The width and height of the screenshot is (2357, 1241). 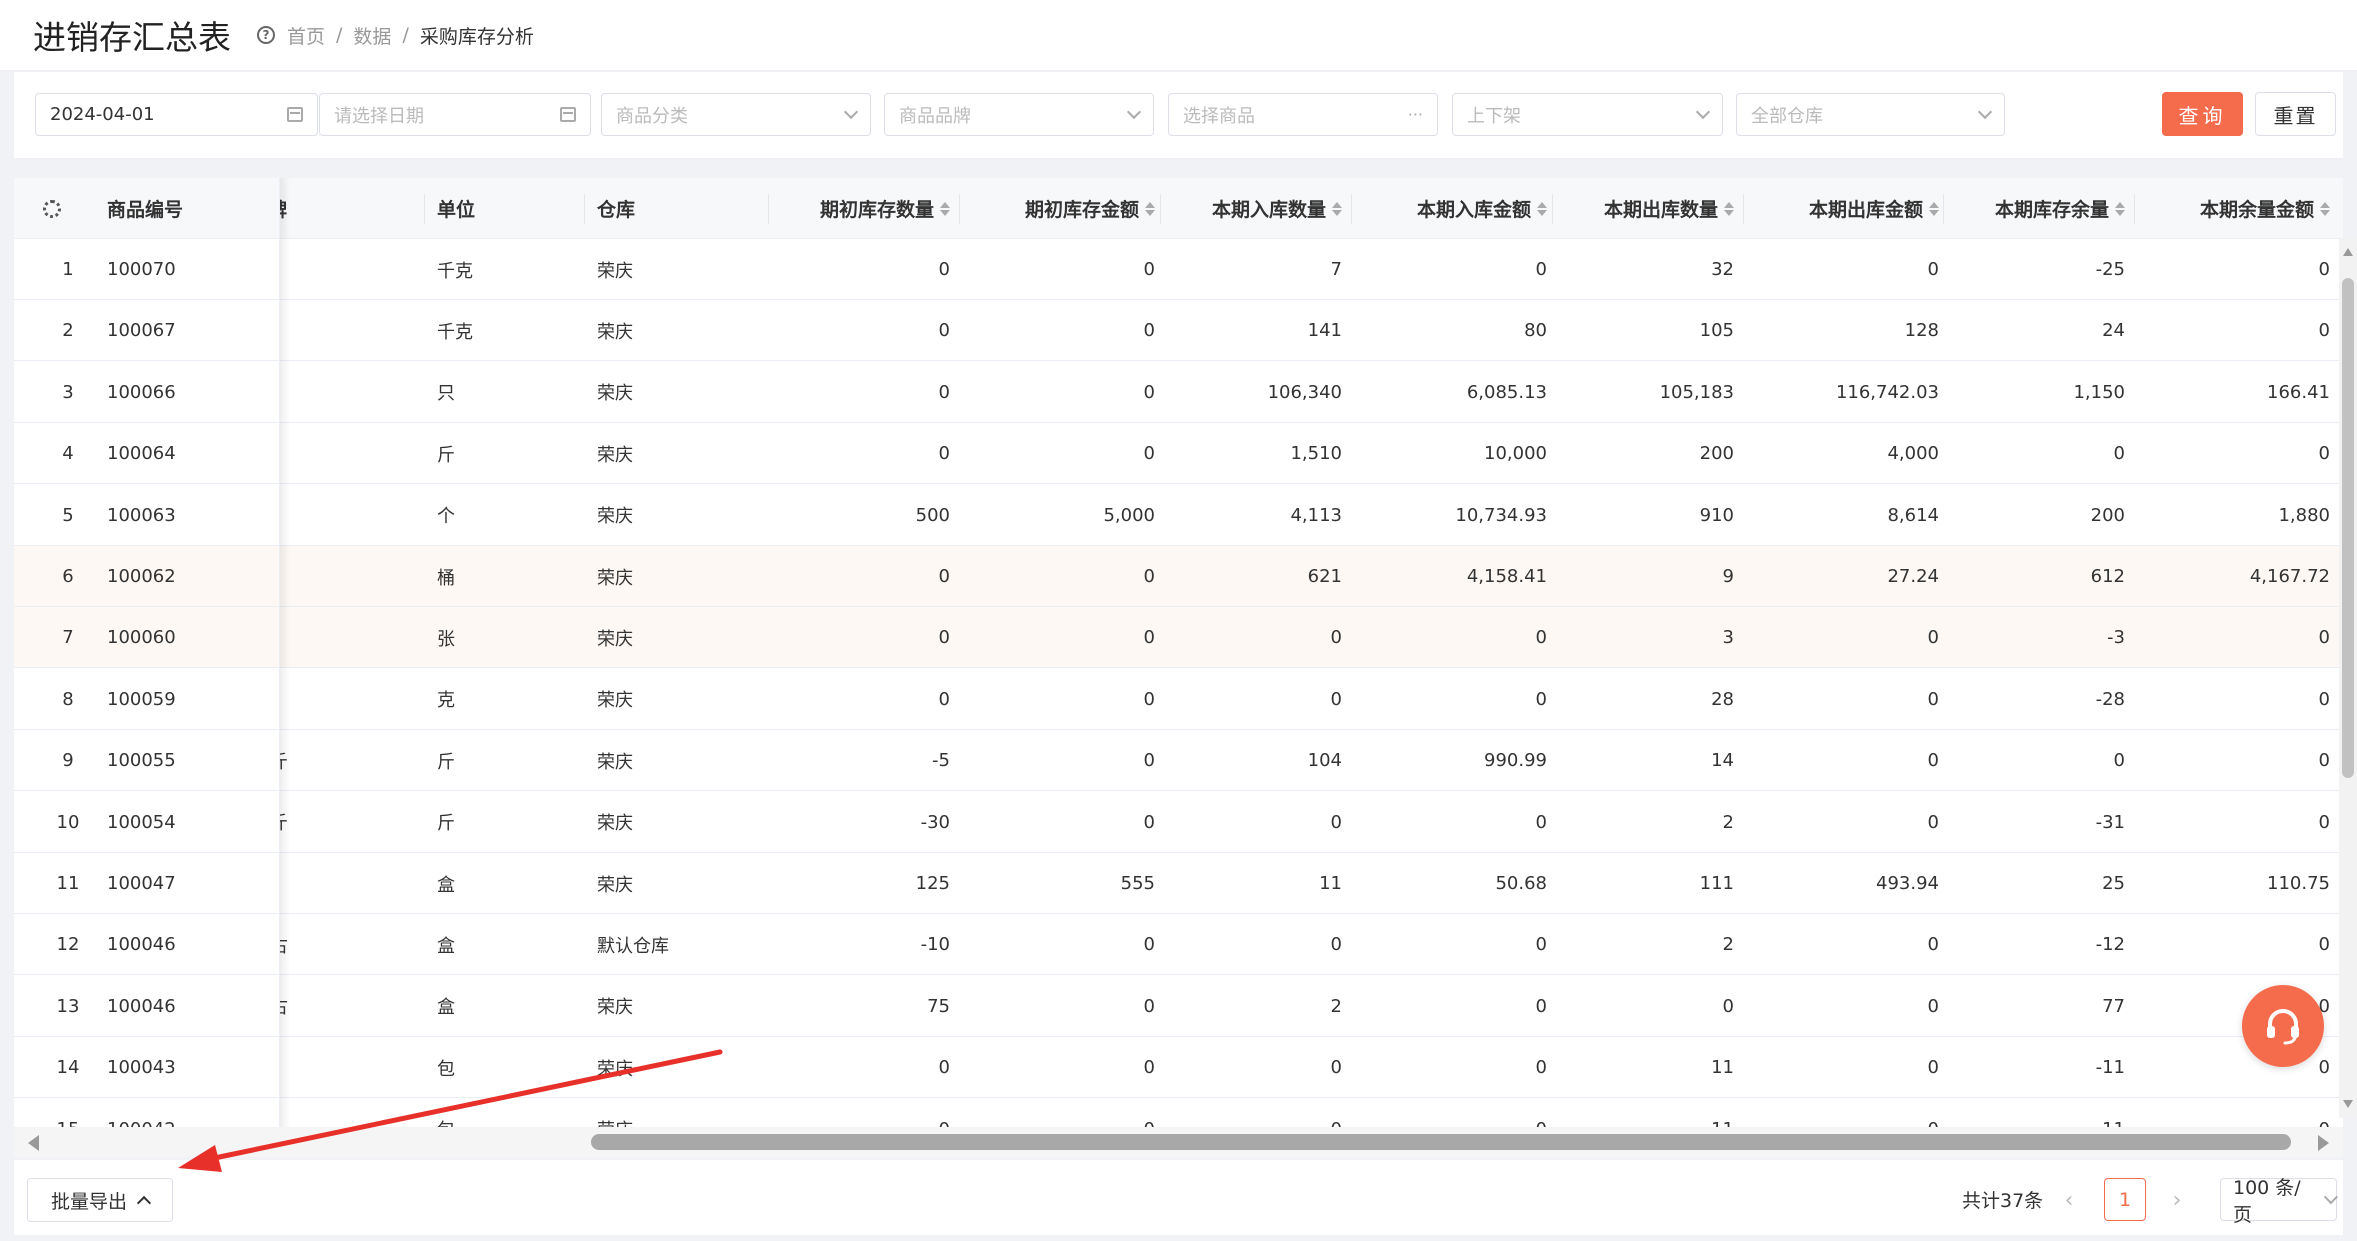 I want to click on cell-unit: 斤, so click(x=497, y=760).